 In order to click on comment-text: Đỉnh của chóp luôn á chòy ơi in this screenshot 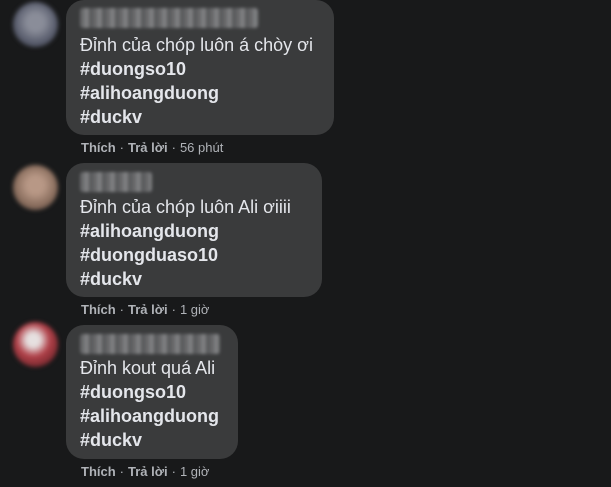, I will do `click(196, 45)`.